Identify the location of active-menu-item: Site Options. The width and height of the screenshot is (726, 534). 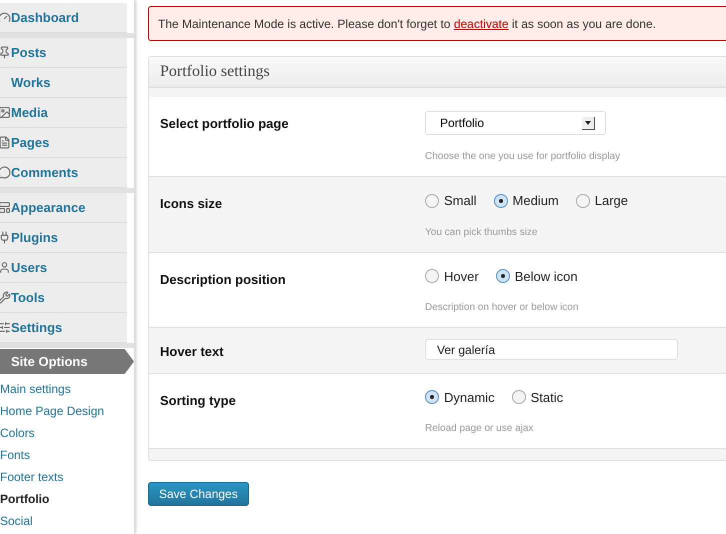
(67, 361).